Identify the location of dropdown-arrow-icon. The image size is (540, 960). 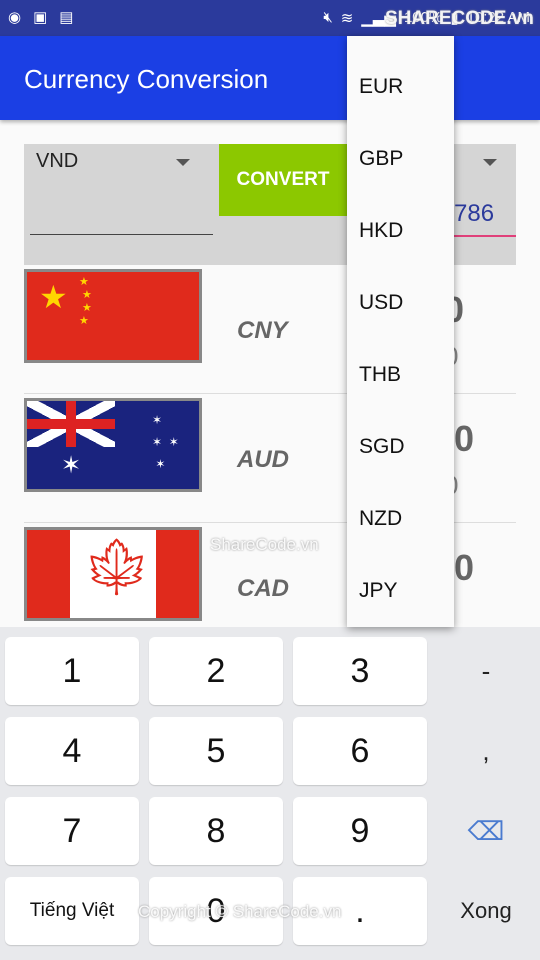
(183, 162).